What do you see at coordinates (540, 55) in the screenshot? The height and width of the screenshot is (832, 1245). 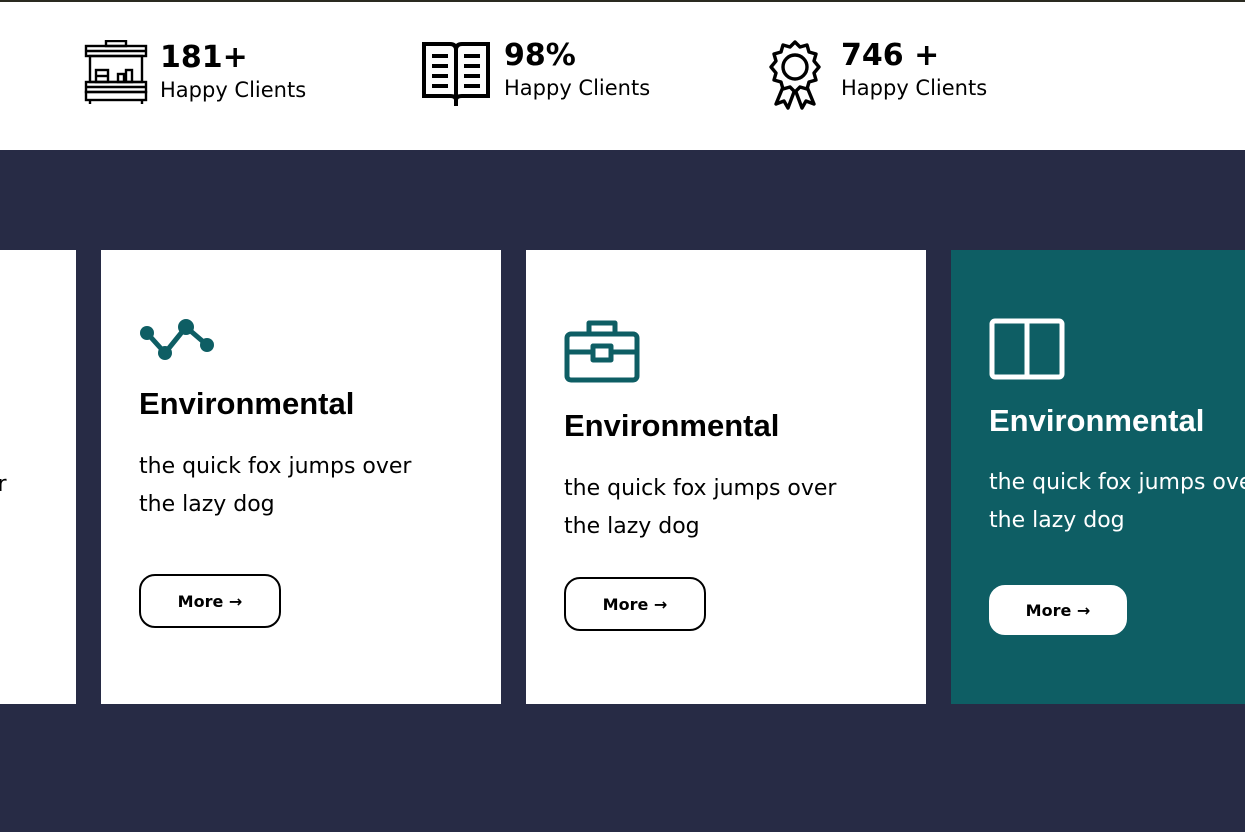 I see `stat-number: 98%` at bounding box center [540, 55].